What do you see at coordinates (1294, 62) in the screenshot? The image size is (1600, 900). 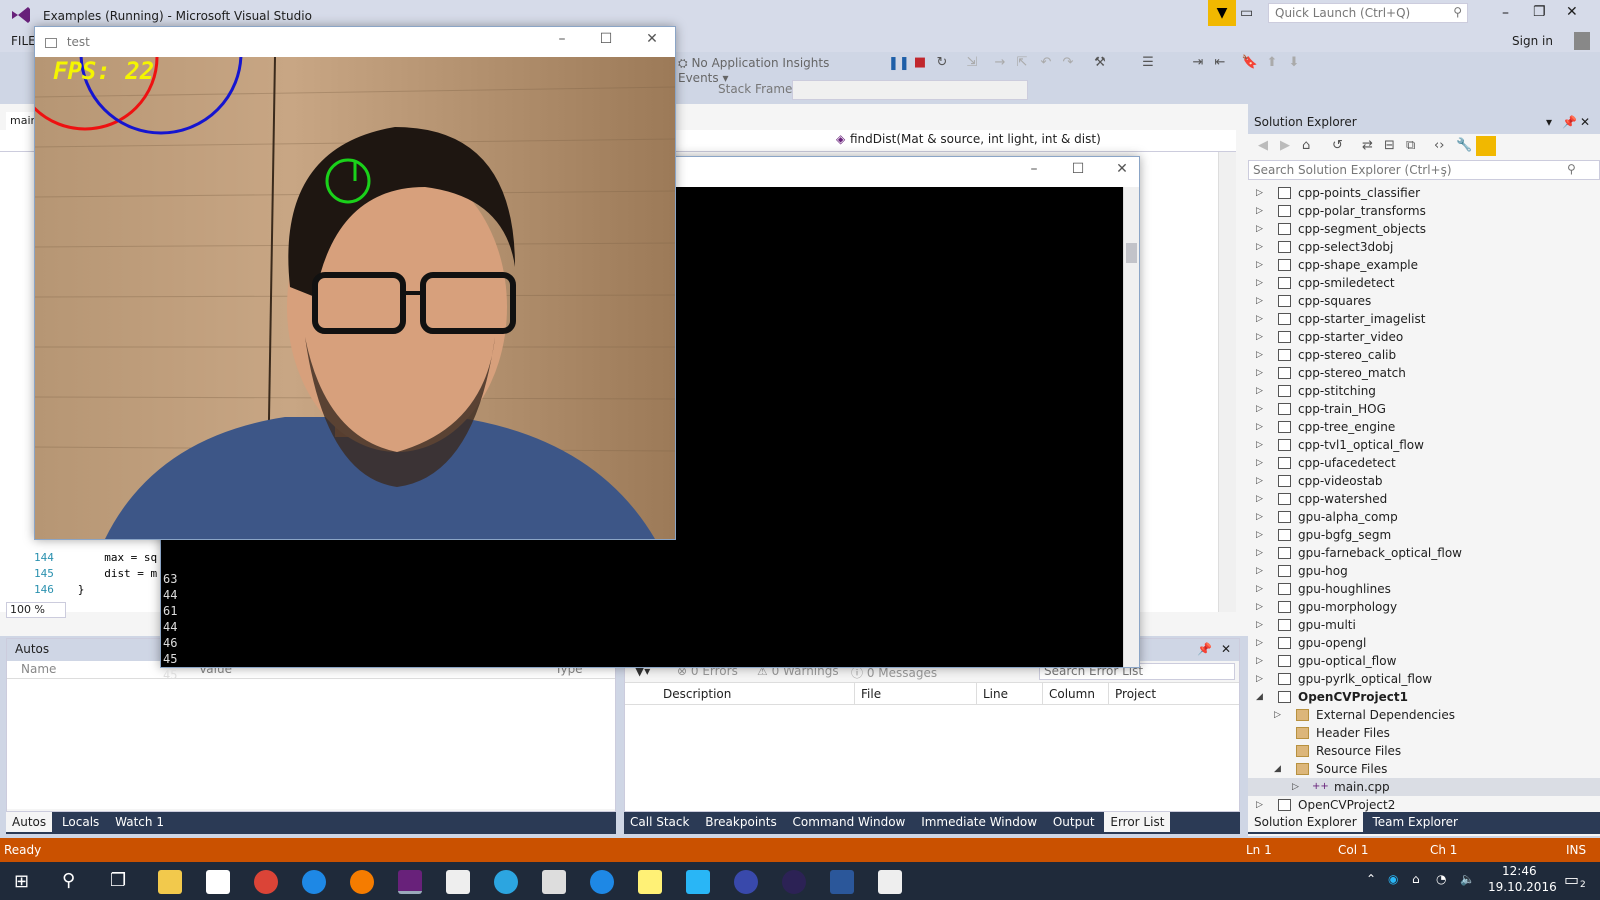 I see `next-bookmark-icon: ⬇` at bounding box center [1294, 62].